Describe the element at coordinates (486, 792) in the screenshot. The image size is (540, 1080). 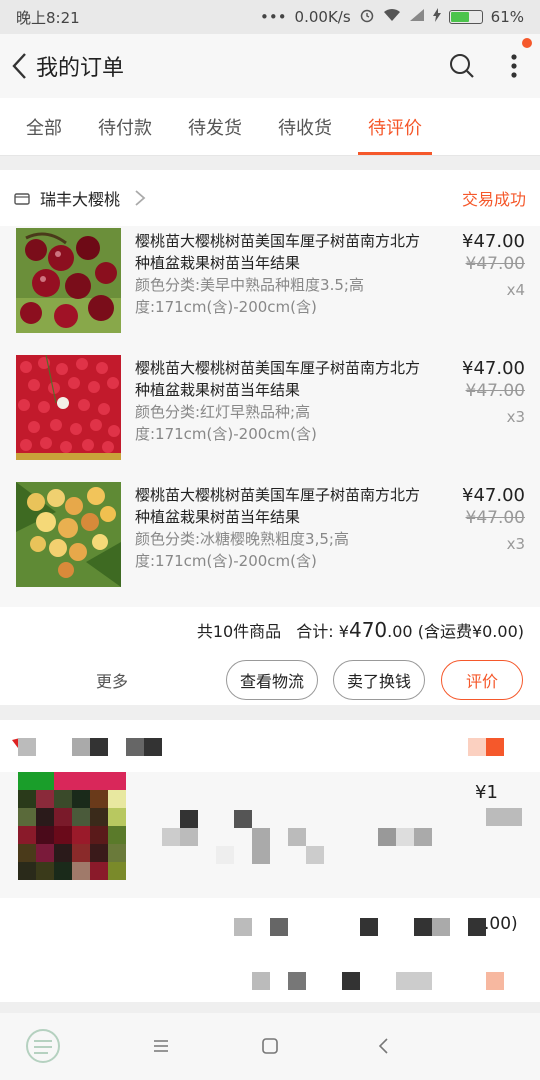
I see `obscured-price: ¥1` at that location.